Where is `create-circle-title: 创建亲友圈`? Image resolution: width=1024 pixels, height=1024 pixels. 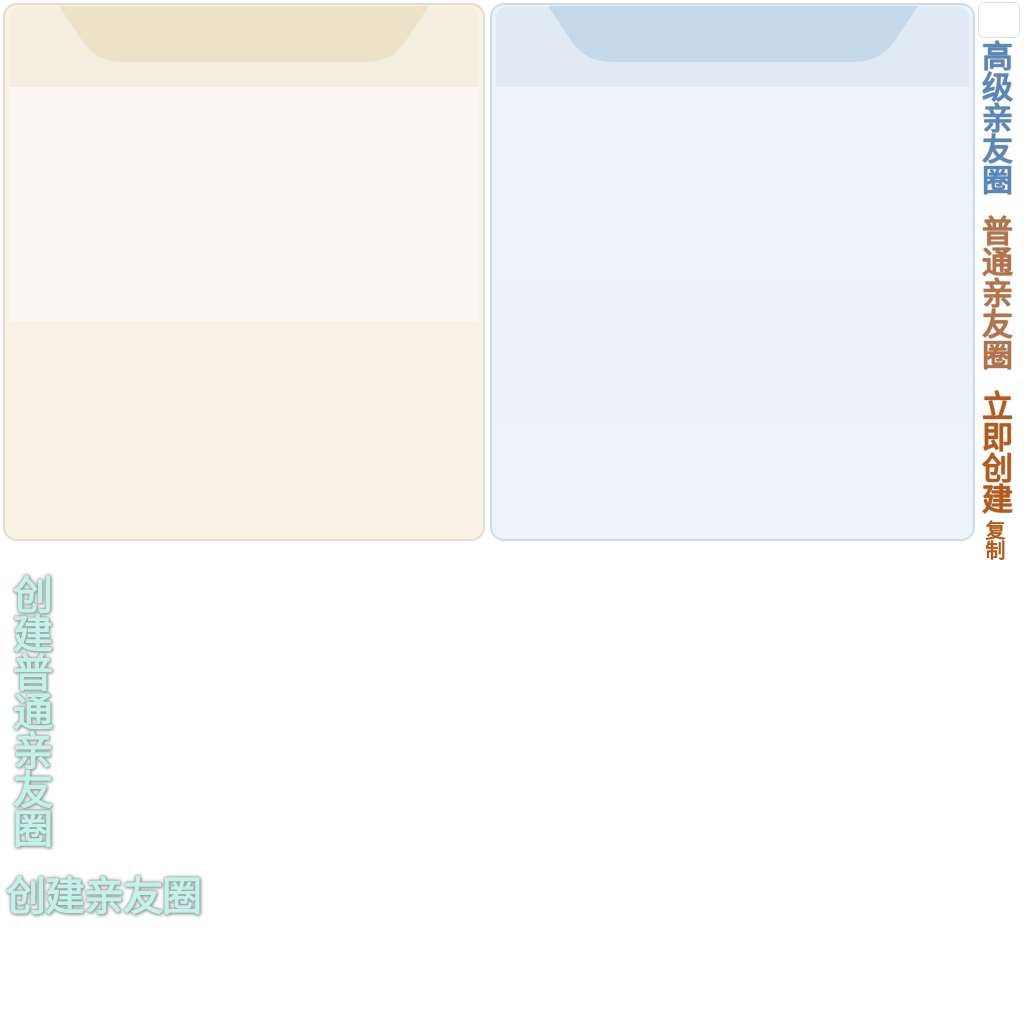 create-circle-title: 创建亲友圈 is located at coordinates (104, 897).